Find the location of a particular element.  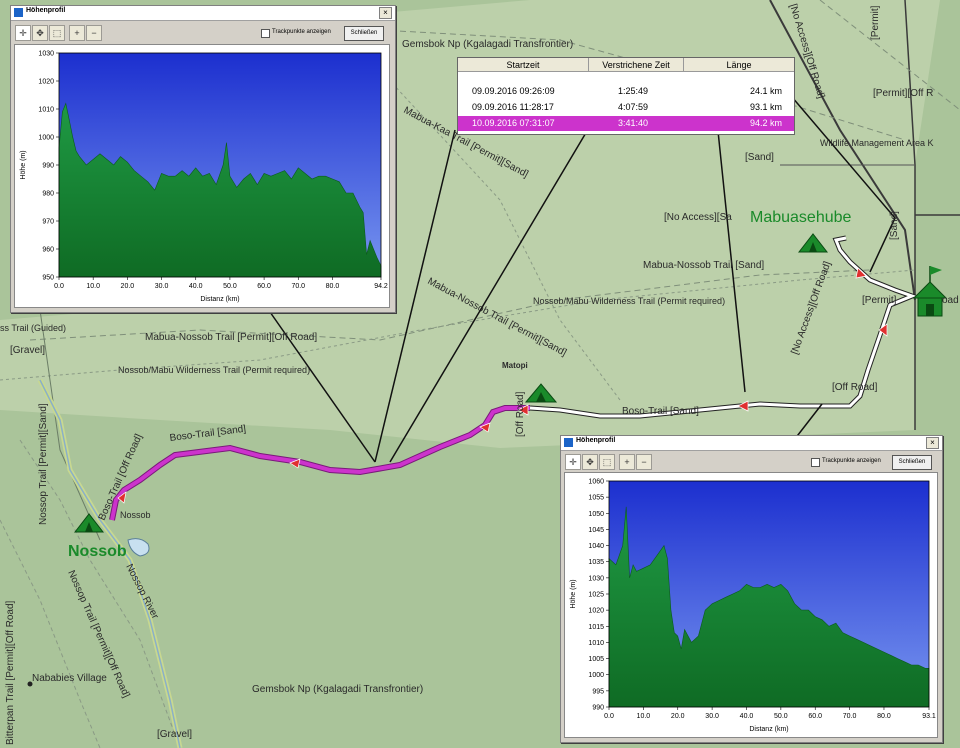

y-tick-label: 1050 is located at coordinates (596, 514).